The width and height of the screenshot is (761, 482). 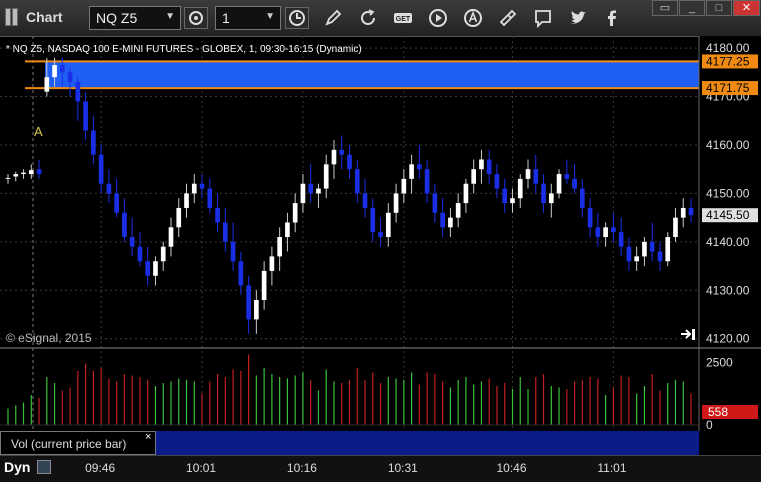 What do you see at coordinates (196, 18) in the screenshot?
I see `settings-gear-icon` at bounding box center [196, 18].